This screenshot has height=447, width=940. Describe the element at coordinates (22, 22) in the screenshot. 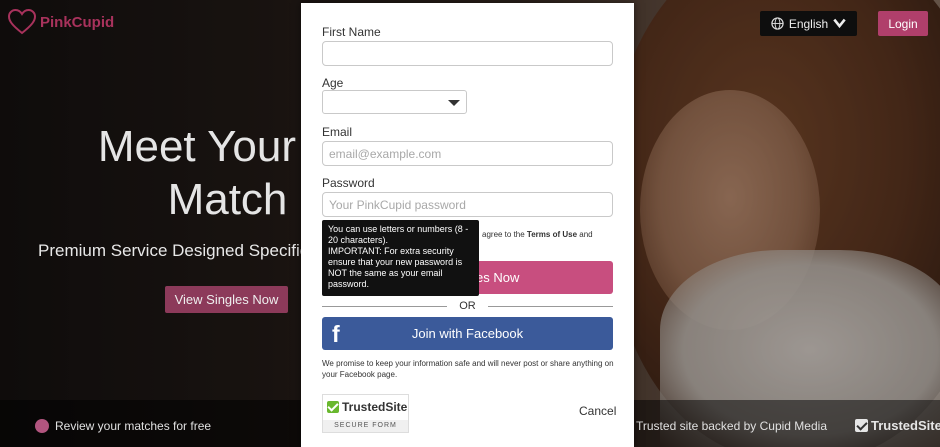

I see `heart-icon` at that location.